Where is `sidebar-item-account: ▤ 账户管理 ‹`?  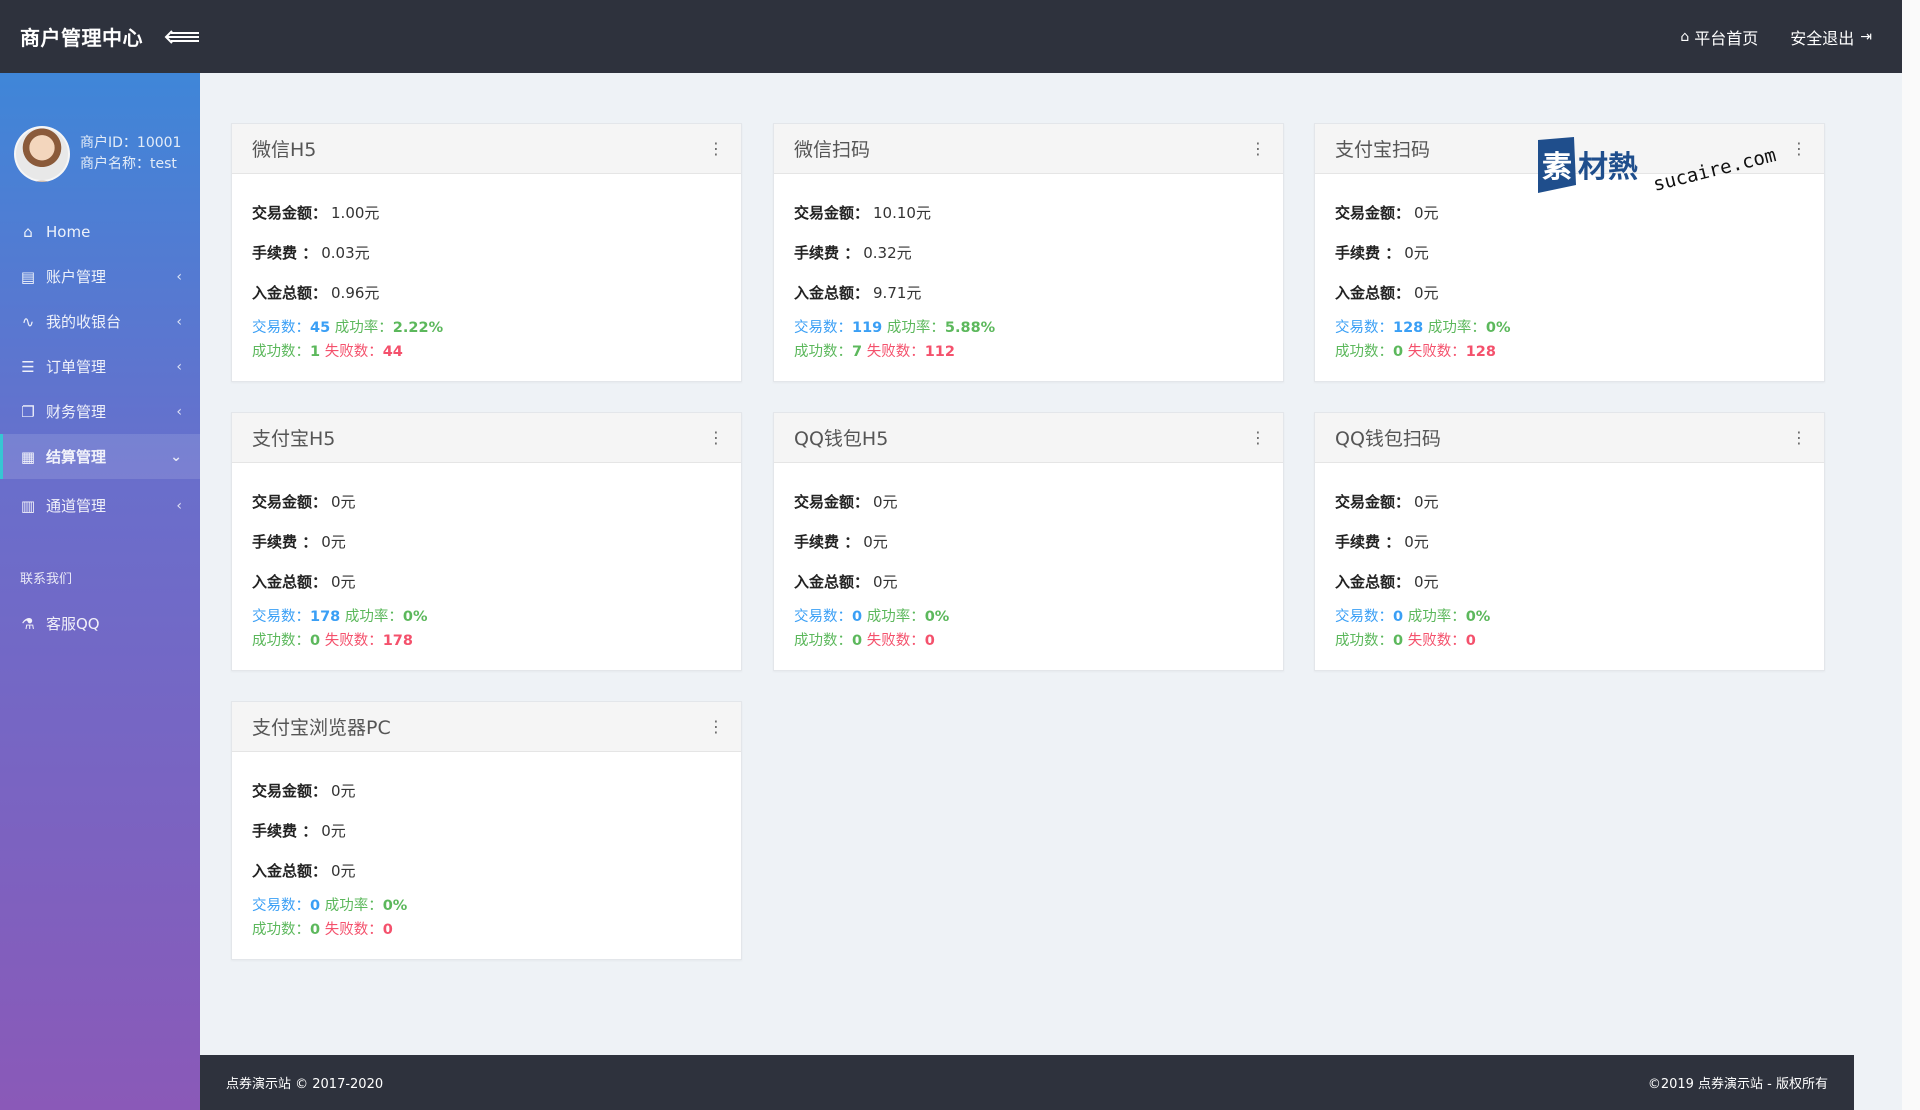
sidebar-item-account: ▤ 账户管理 ‹ is located at coordinates (100, 276).